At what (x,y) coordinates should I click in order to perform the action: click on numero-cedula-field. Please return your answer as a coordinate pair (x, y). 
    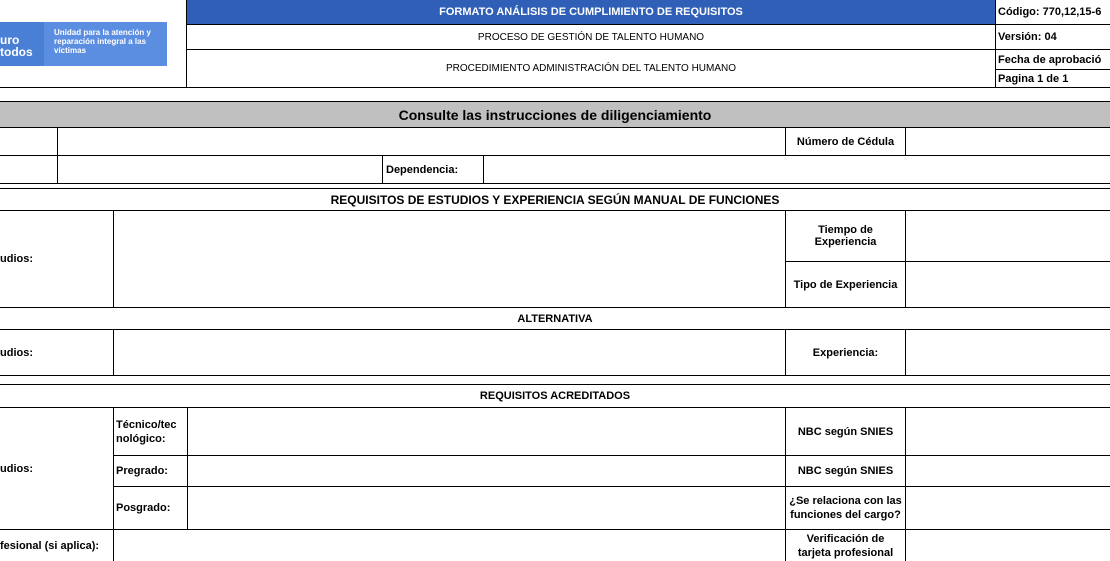
    Looking at the image, I should click on (1008, 141).